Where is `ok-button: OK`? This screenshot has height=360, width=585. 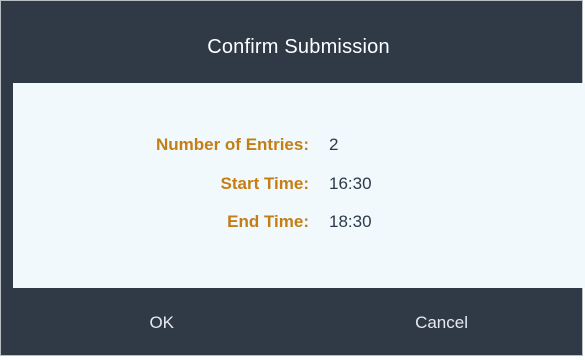 ok-button: OK is located at coordinates (154, 322).